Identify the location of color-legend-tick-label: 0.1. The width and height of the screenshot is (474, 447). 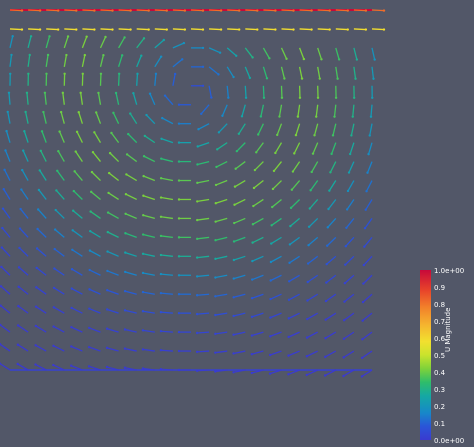
(440, 424).